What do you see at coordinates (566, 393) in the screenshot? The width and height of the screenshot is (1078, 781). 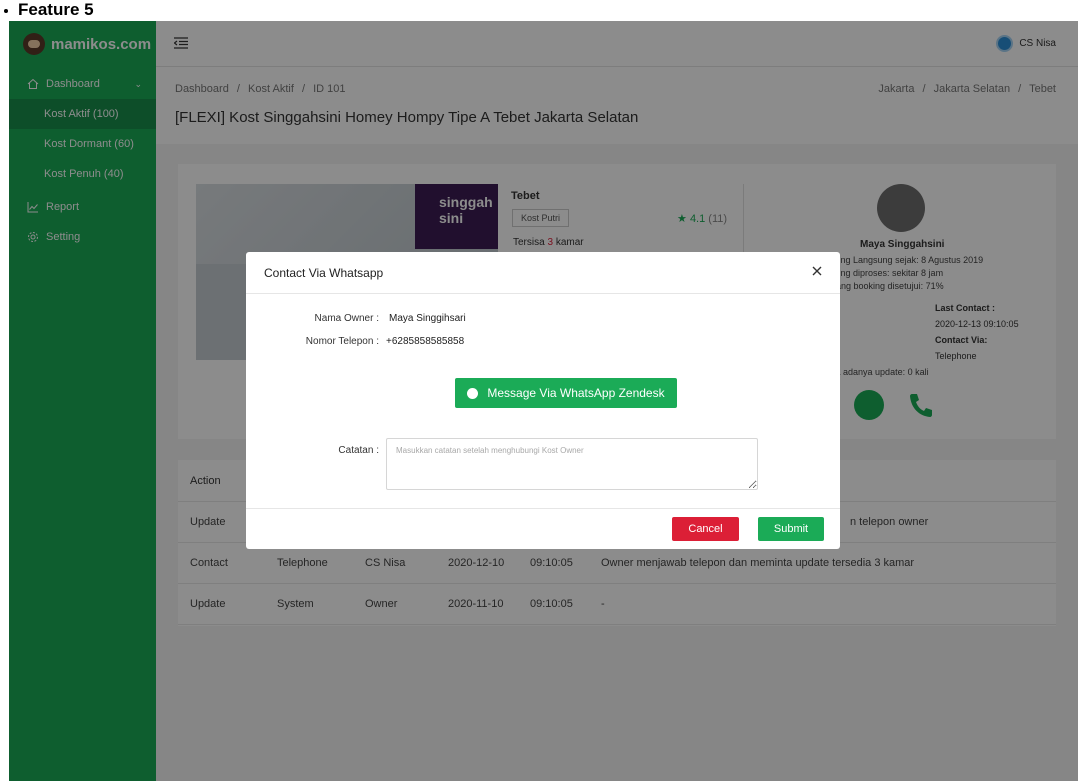 I see `message-whatsapp-button: Message Via WhatsApp Zendesk` at bounding box center [566, 393].